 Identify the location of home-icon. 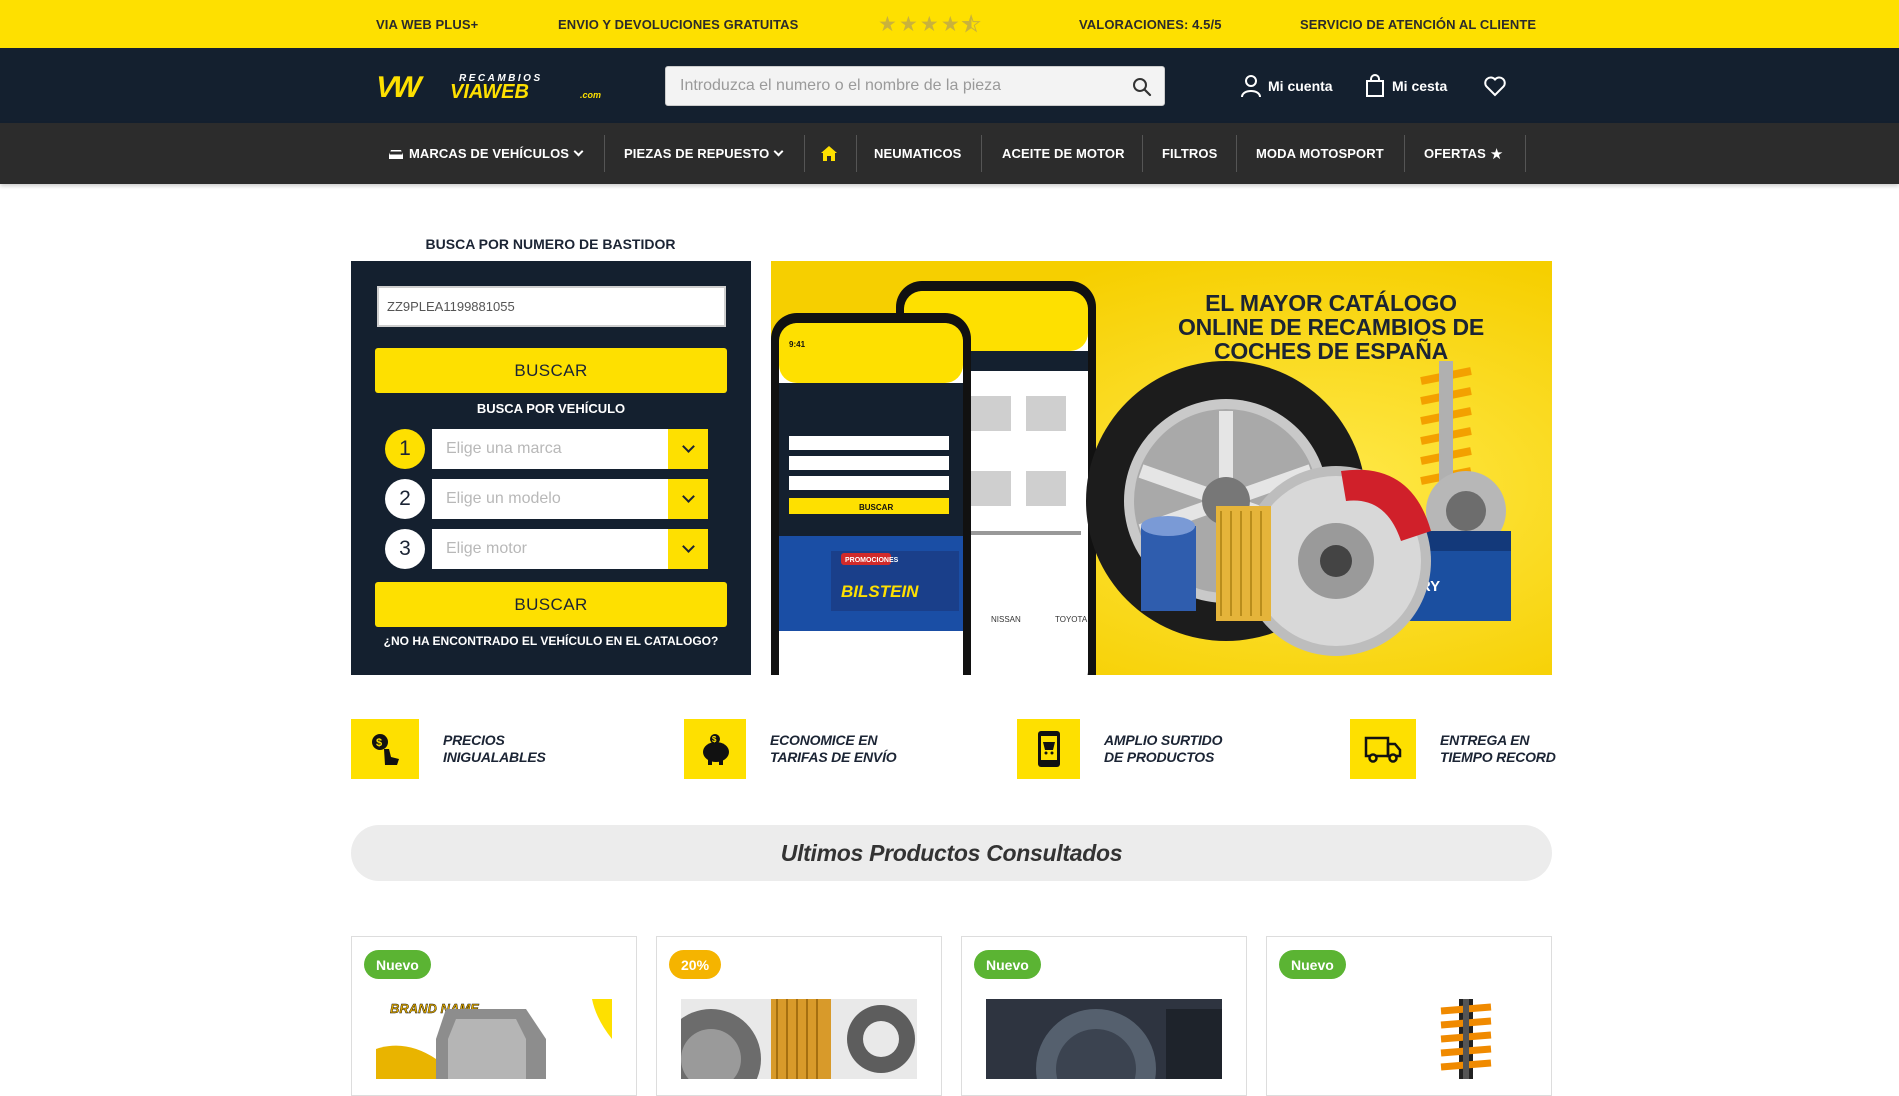
(829, 153).